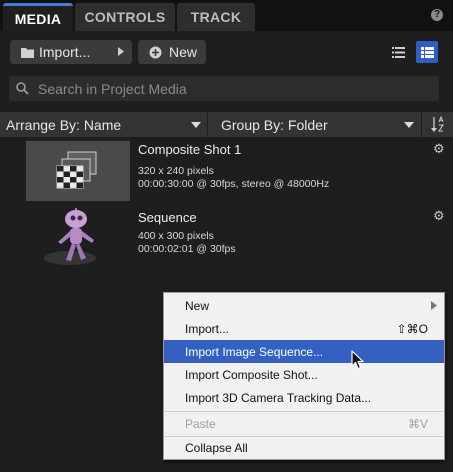 The height and width of the screenshot is (472, 453). I want to click on list-view-icon, so click(398, 52).